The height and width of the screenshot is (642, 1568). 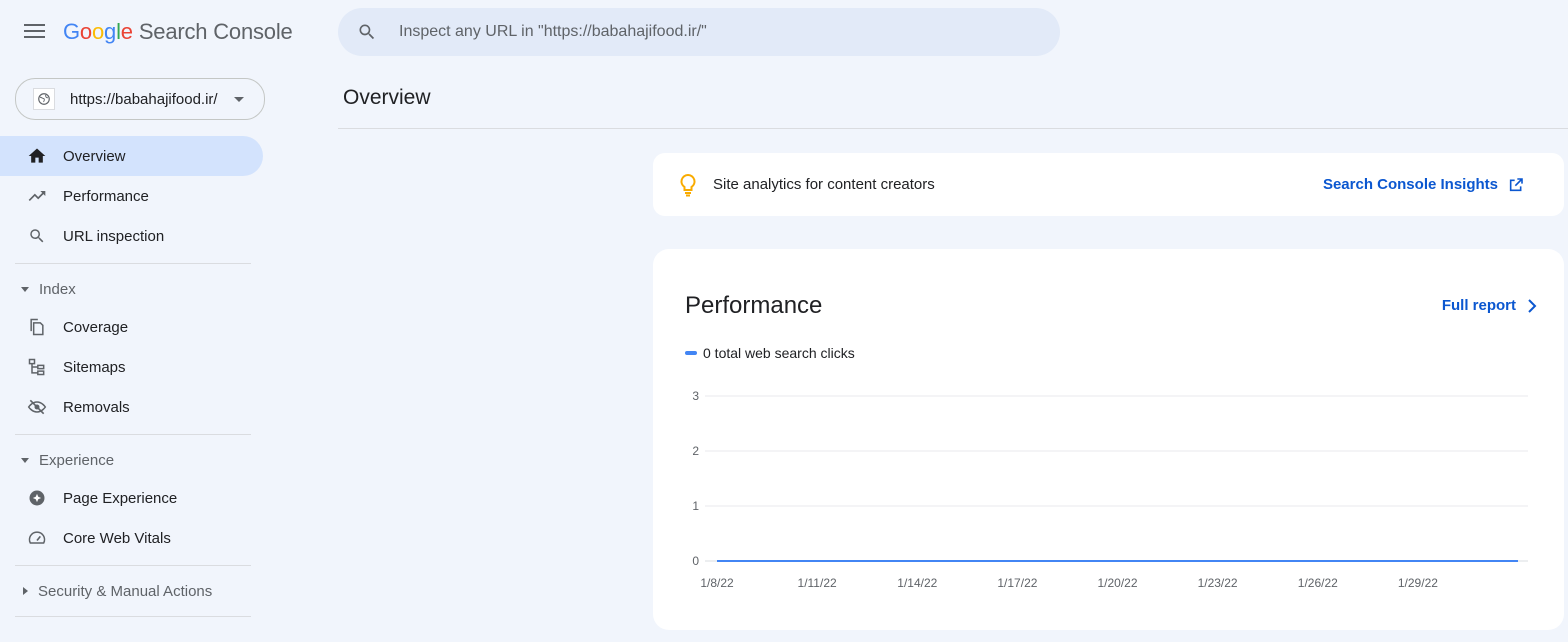 I want to click on product-name: Search Console, so click(x=215, y=31).